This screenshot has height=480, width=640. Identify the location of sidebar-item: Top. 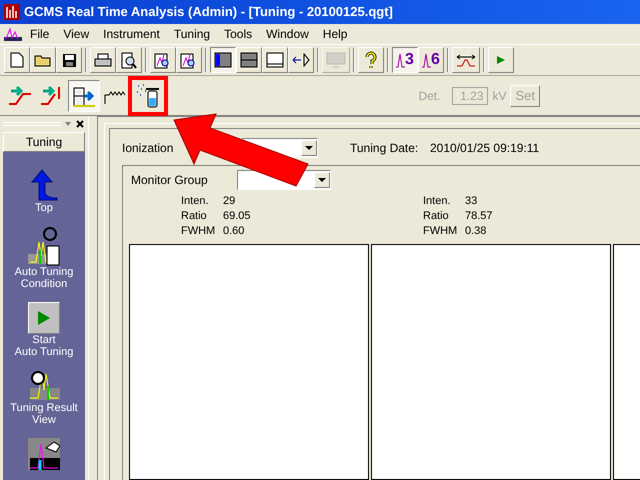
(44, 208).